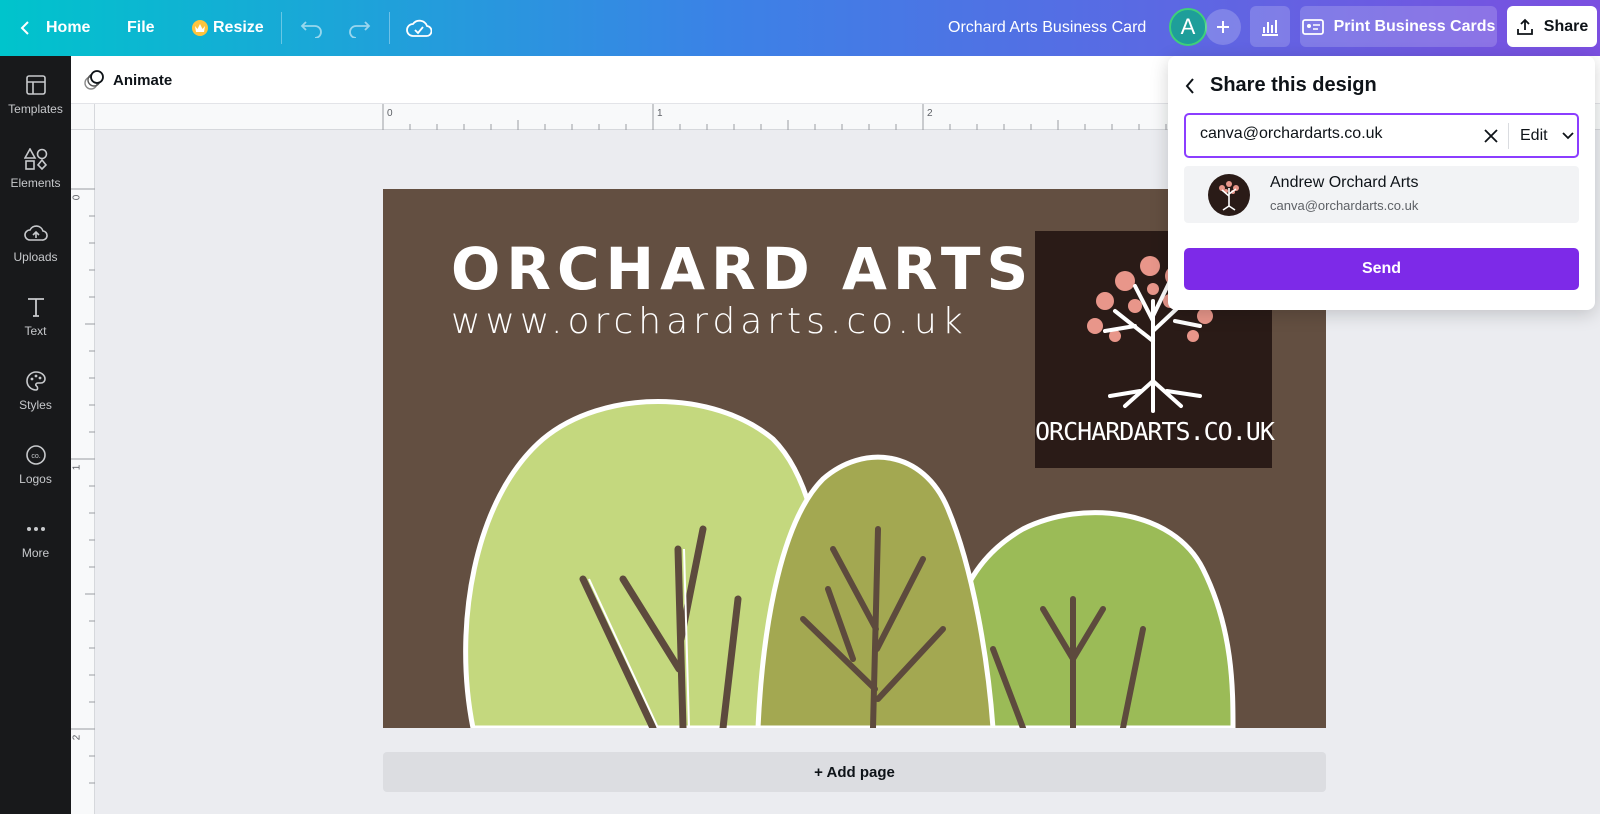 The height and width of the screenshot is (814, 1600). I want to click on cloud-check-icon, so click(419, 28).